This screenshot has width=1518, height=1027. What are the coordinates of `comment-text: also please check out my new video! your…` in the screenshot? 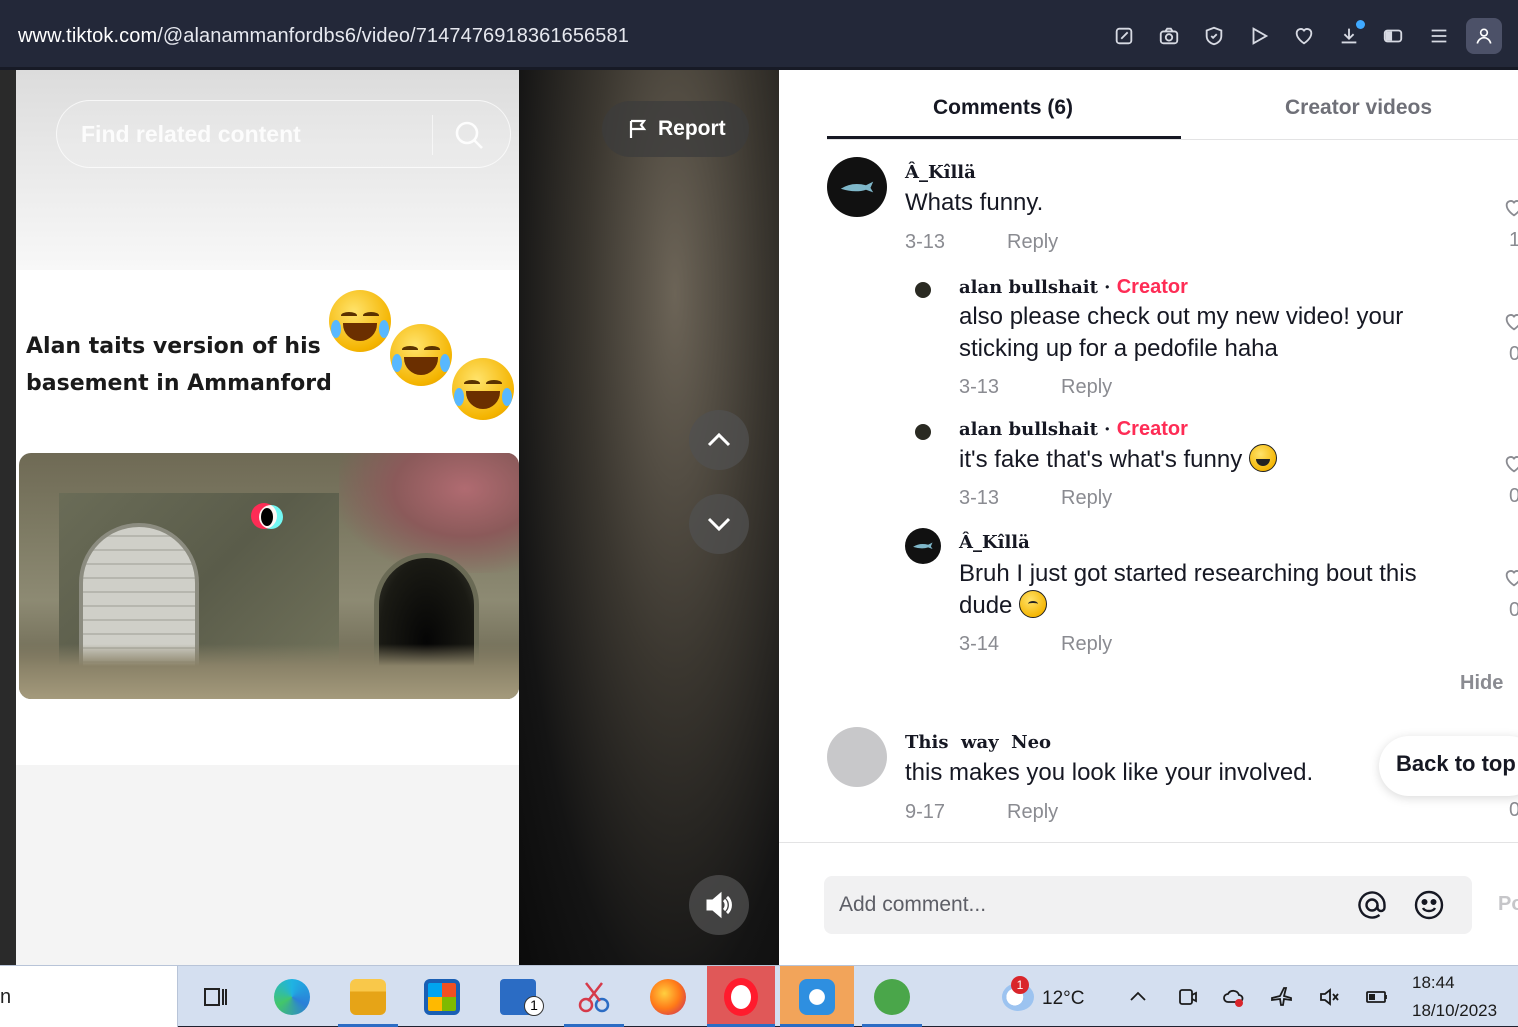 It's located at (1181, 332).